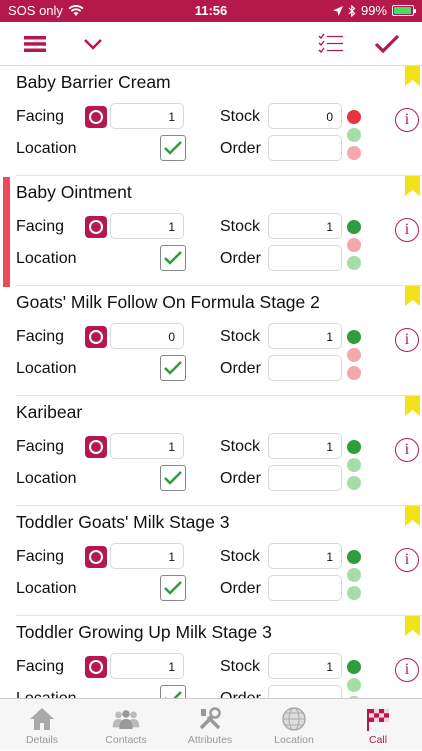 The image size is (422, 751). Describe the element at coordinates (123, 522) in the screenshot. I see `product-name: Toddler Goats' Milk Stage 3` at that location.